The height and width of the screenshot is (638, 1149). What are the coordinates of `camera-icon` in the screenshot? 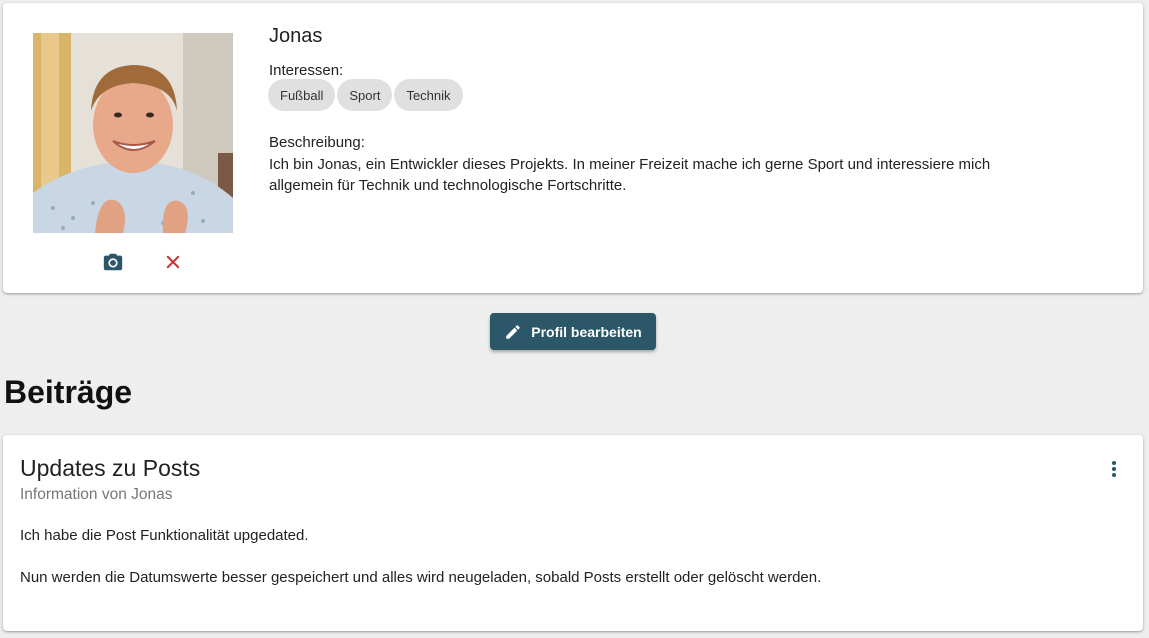 It's located at (113, 262).